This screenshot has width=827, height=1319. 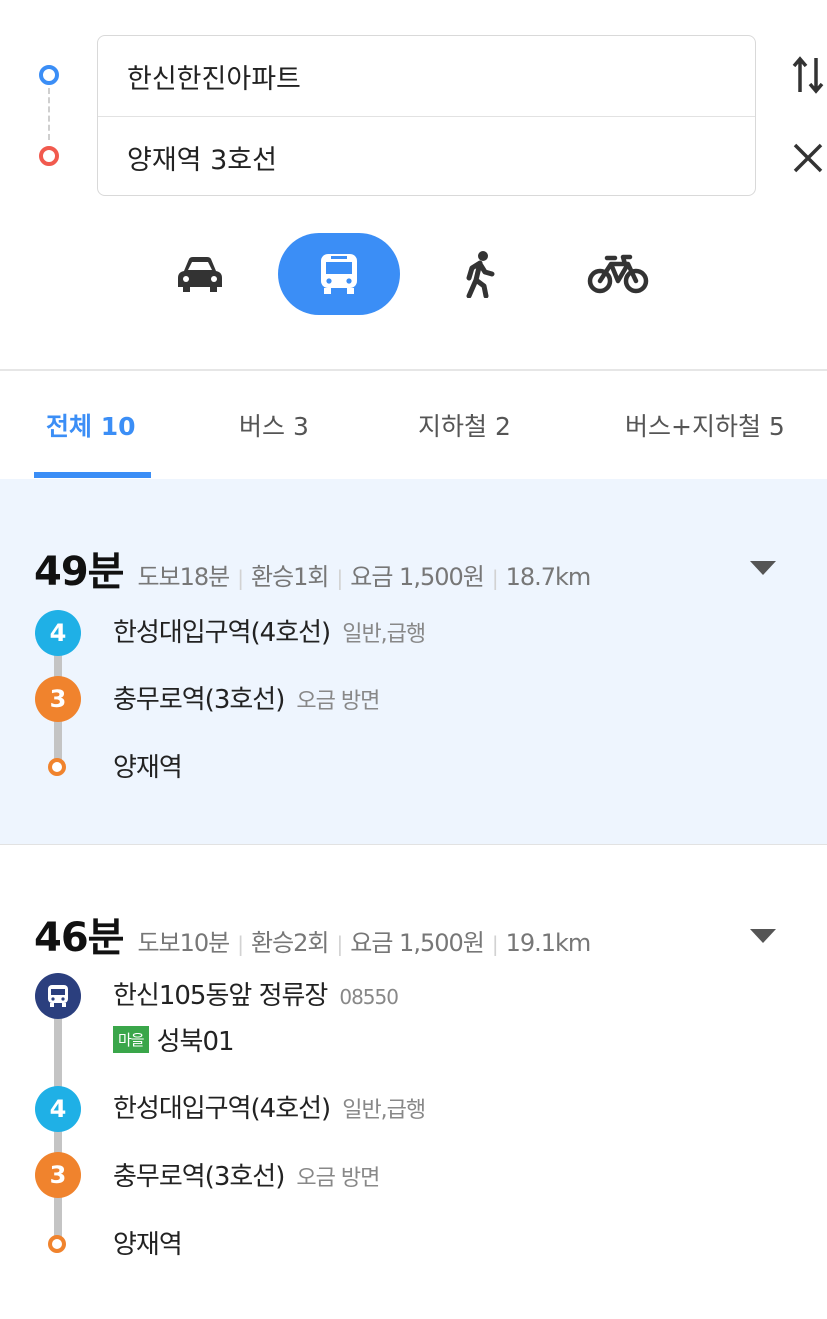 I want to click on route-duration: 49분, so click(x=79, y=572).